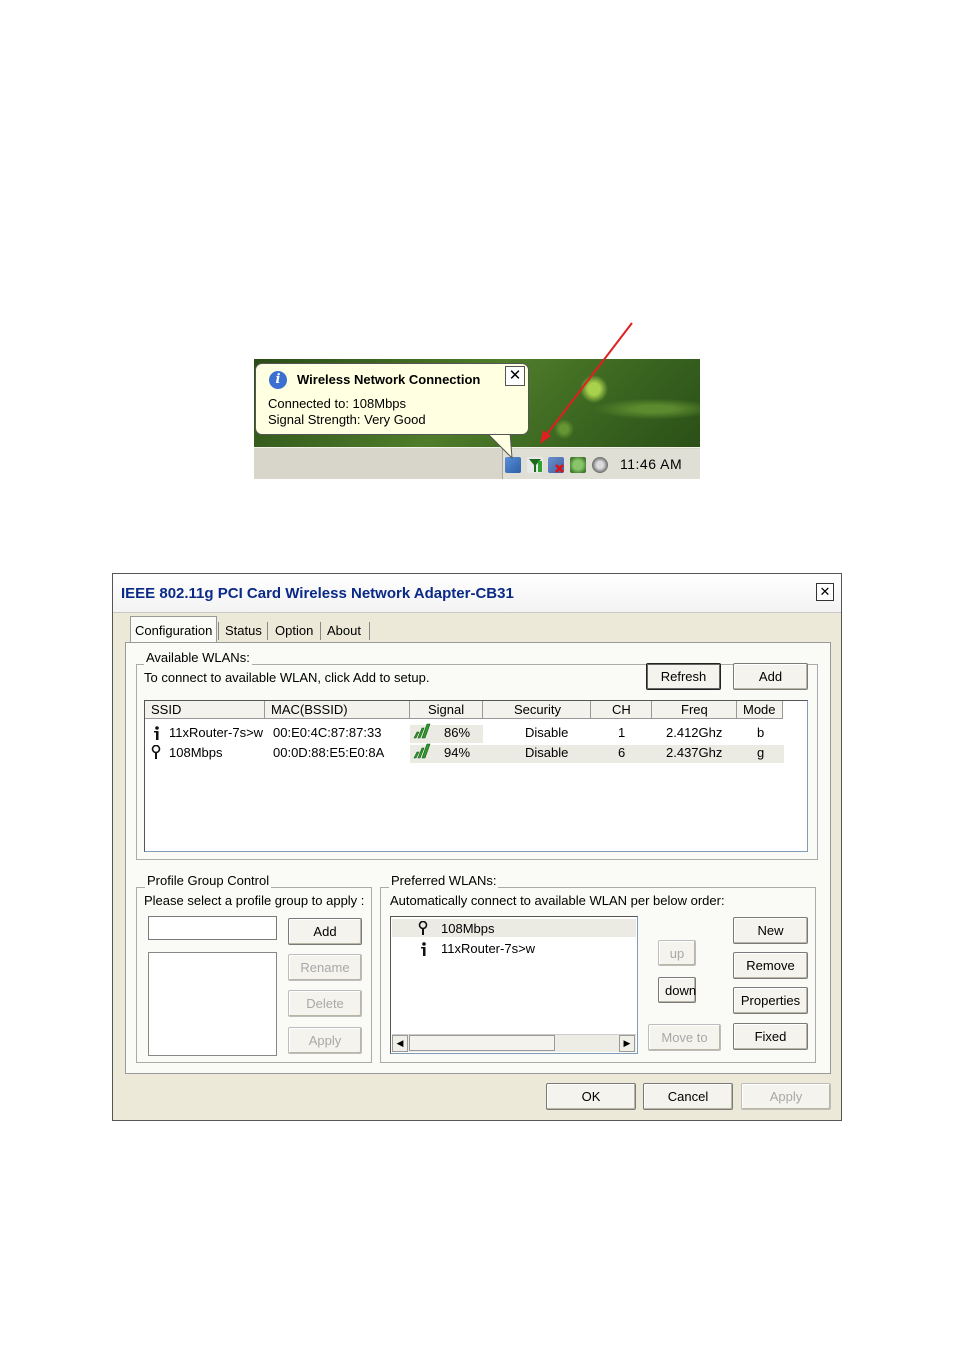  Describe the element at coordinates (254, 900) in the screenshot. I see `profile-group-hint: Please select a profile group to apply :` at that location.